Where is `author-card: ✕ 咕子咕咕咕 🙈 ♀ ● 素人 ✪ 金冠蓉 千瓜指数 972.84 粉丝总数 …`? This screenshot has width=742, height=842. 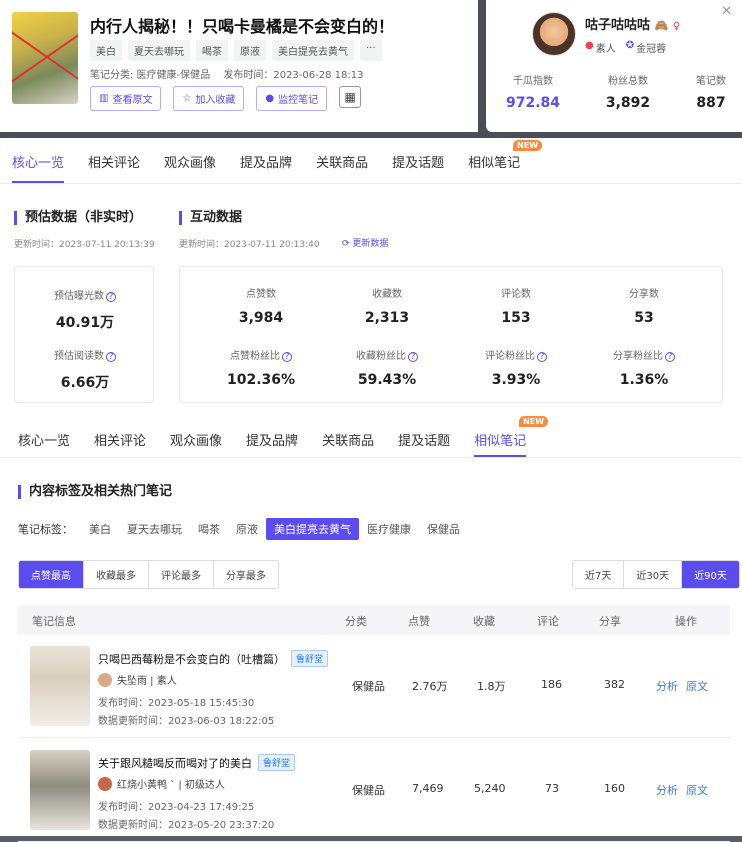
author-card: ✕ 咕子咕咕咕 🙈 ♀ ● 素人 ✪ 金冠蓉 千瓜指数 972.84 粉丝总数 … is located at coordinates (614, 66).